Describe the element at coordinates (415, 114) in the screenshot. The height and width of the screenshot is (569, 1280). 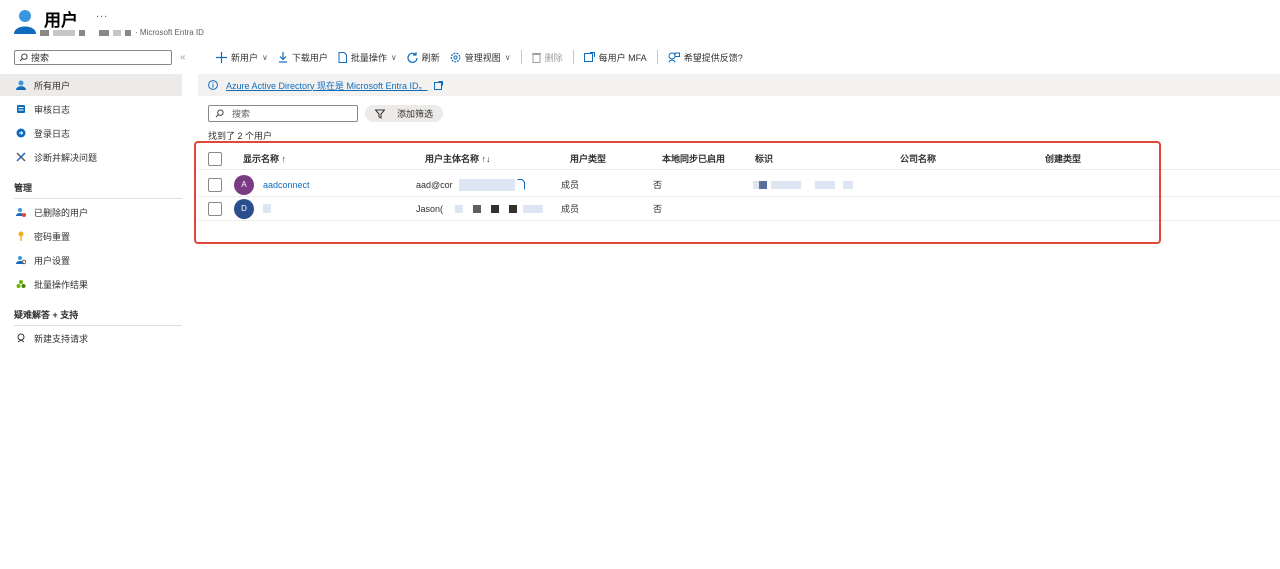
I see `add-filter-label: 添加筛选` at that location.